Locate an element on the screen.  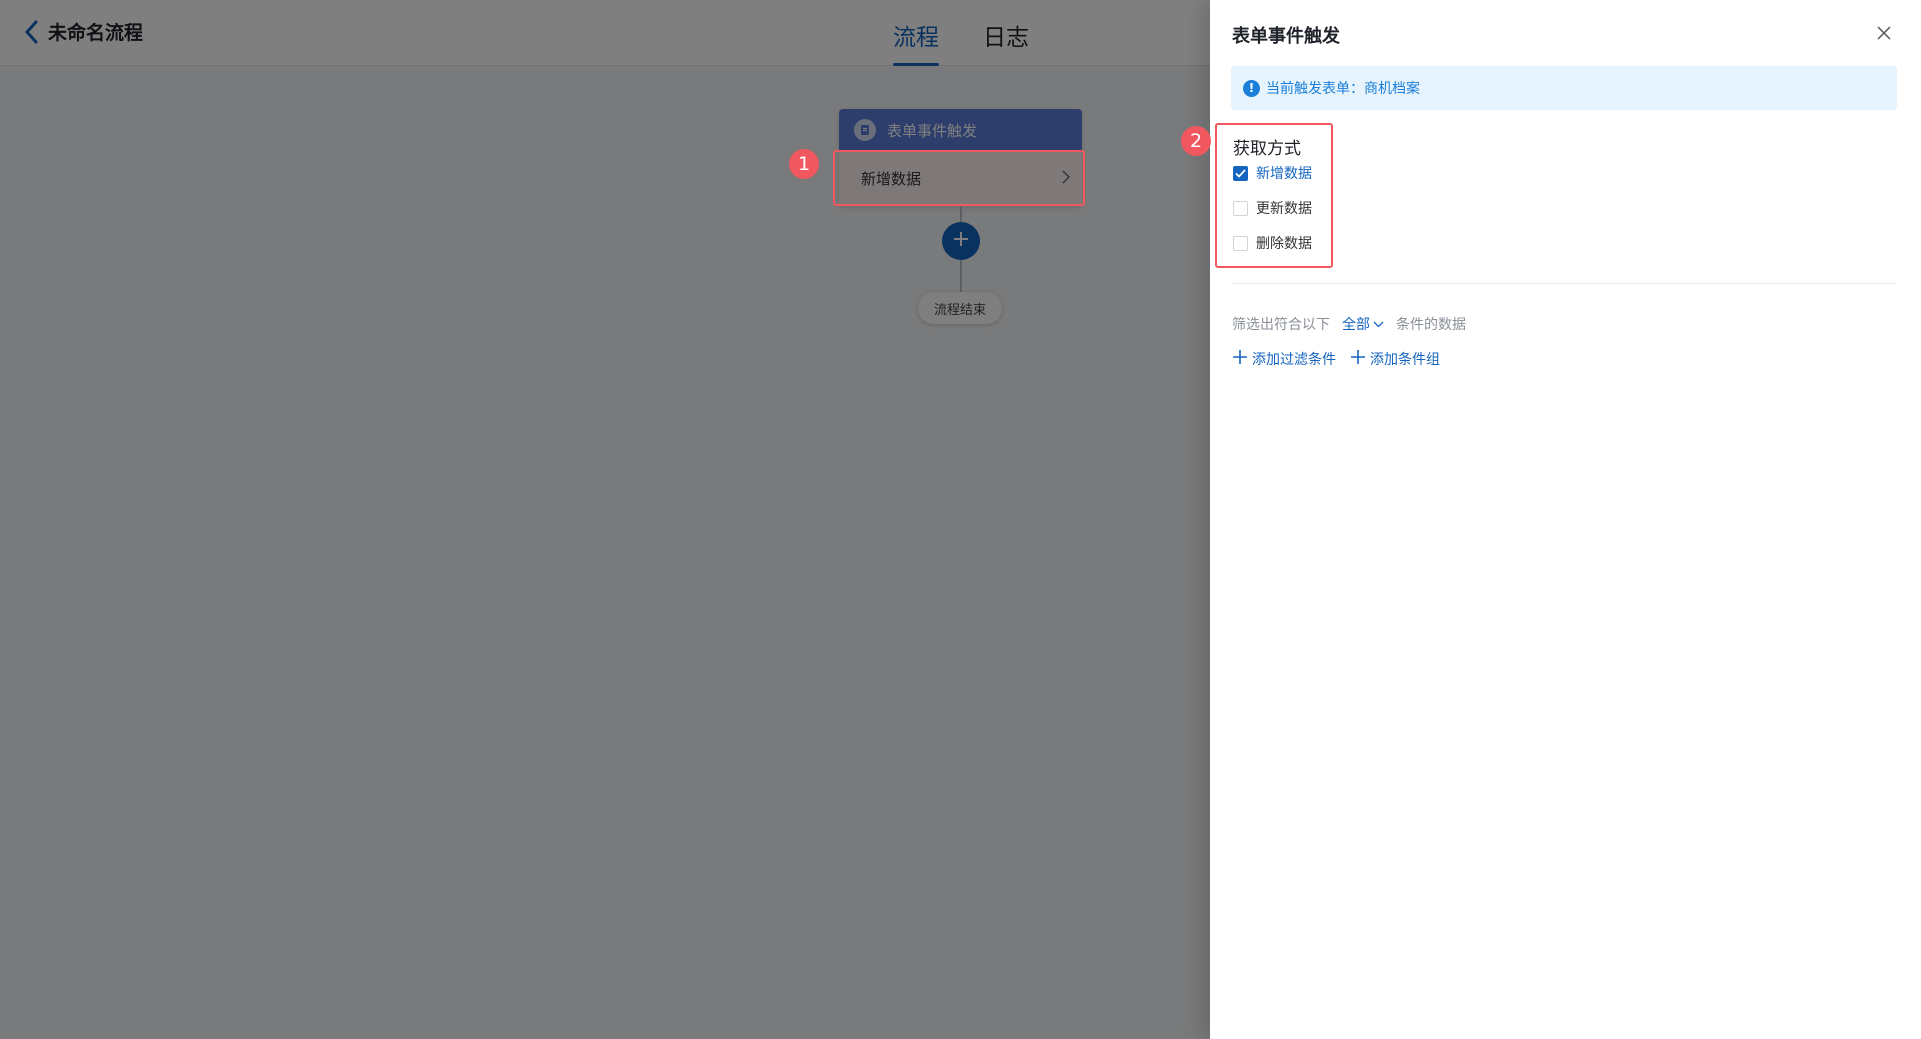
add-condition-button: 添加过滤条件 is located at coordinates (1284, 359).